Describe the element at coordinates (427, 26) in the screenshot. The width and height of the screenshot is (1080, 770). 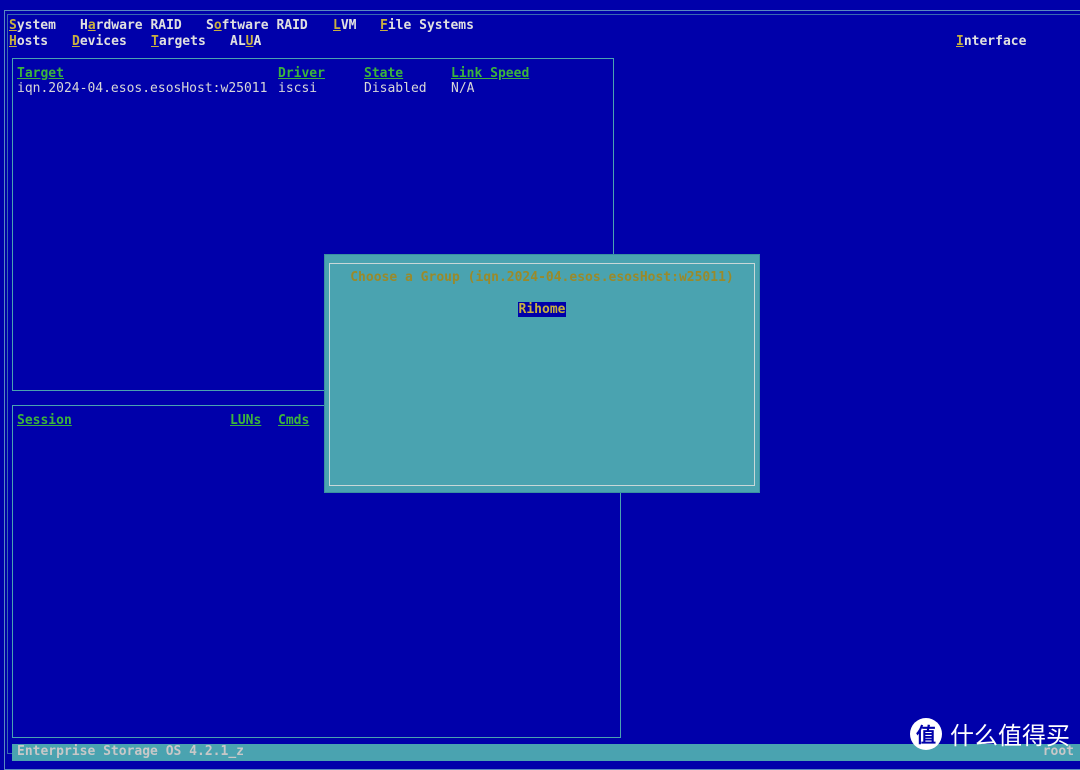
I see `menu-file-systems: File Systems` at that location.